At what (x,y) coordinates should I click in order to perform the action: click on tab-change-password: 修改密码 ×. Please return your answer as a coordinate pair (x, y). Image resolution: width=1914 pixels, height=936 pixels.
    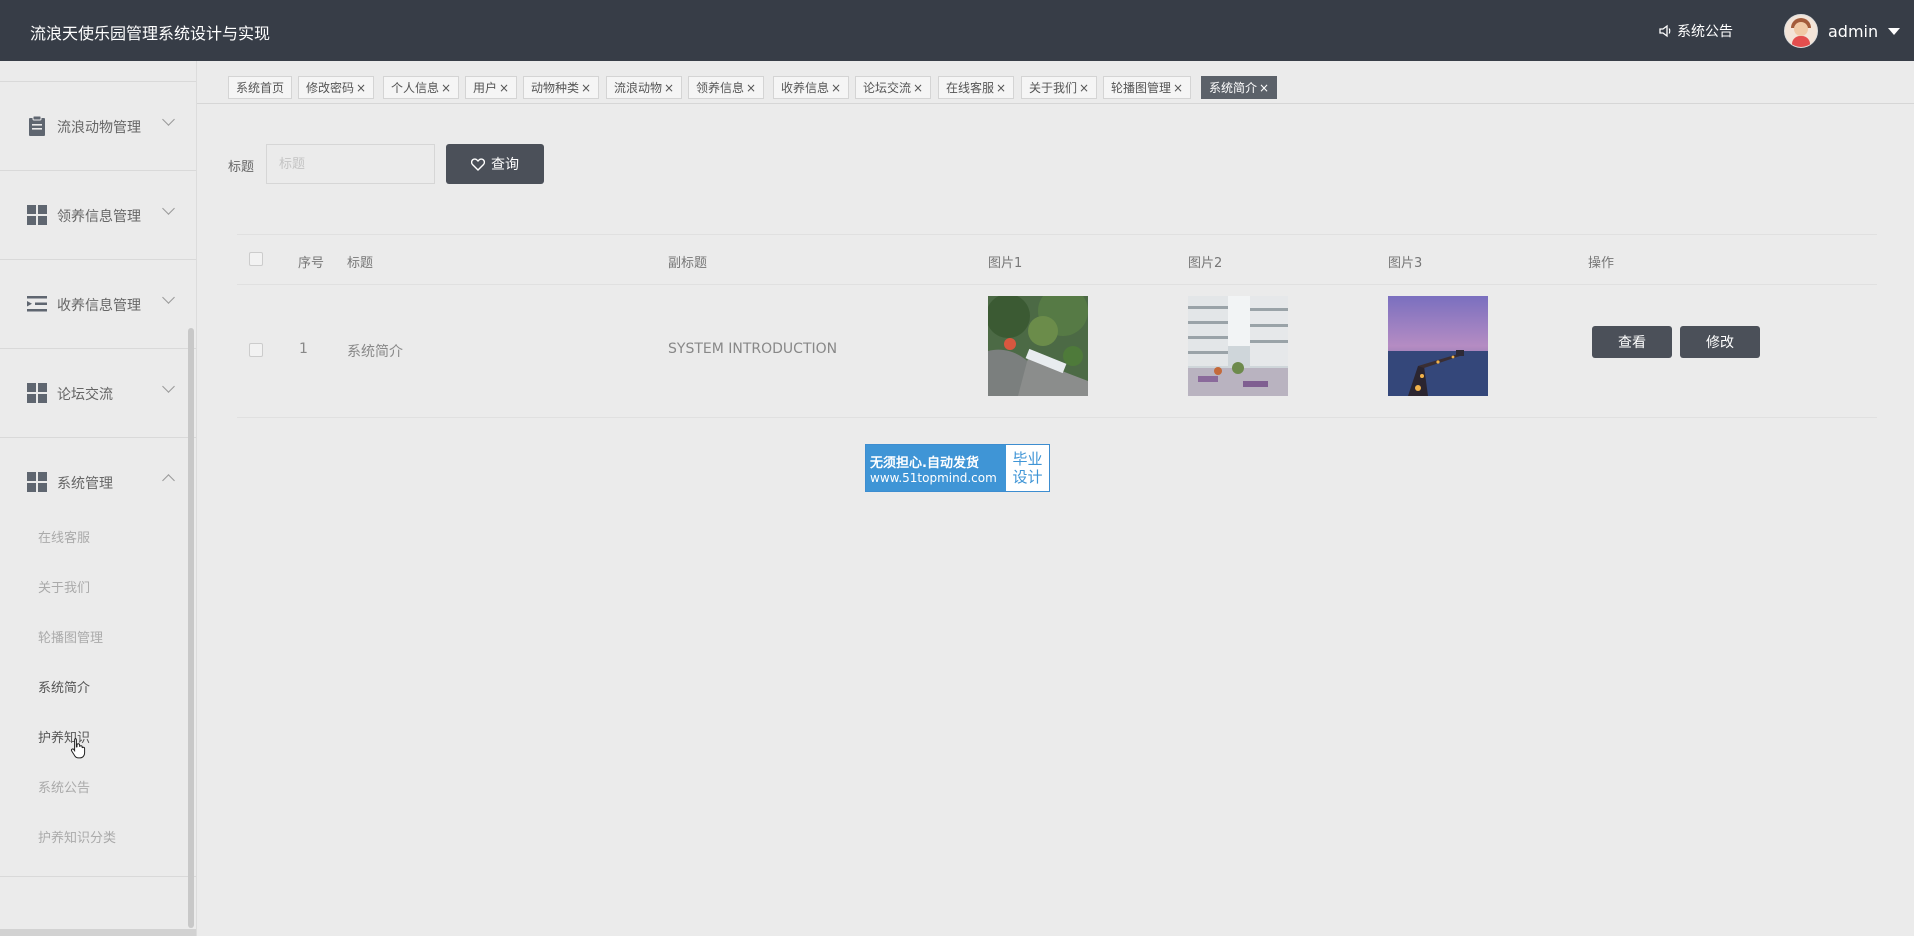
    Looking at the image, I should click on (336, 87).